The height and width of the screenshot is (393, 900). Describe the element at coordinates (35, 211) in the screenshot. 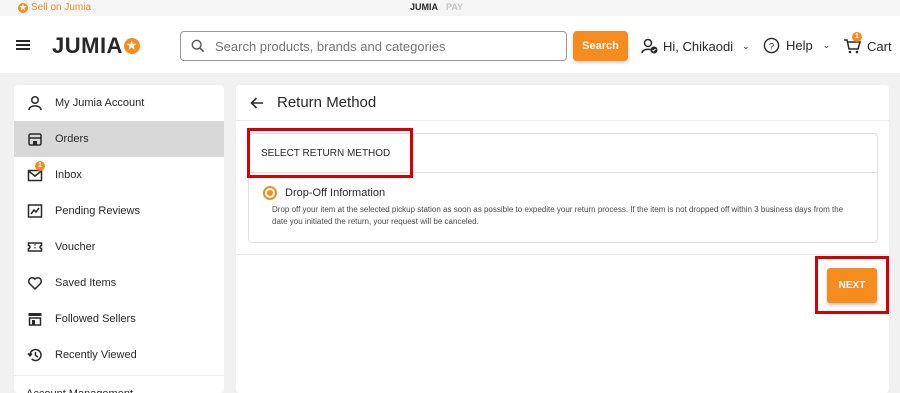

I see `reviews-icon` at that location.